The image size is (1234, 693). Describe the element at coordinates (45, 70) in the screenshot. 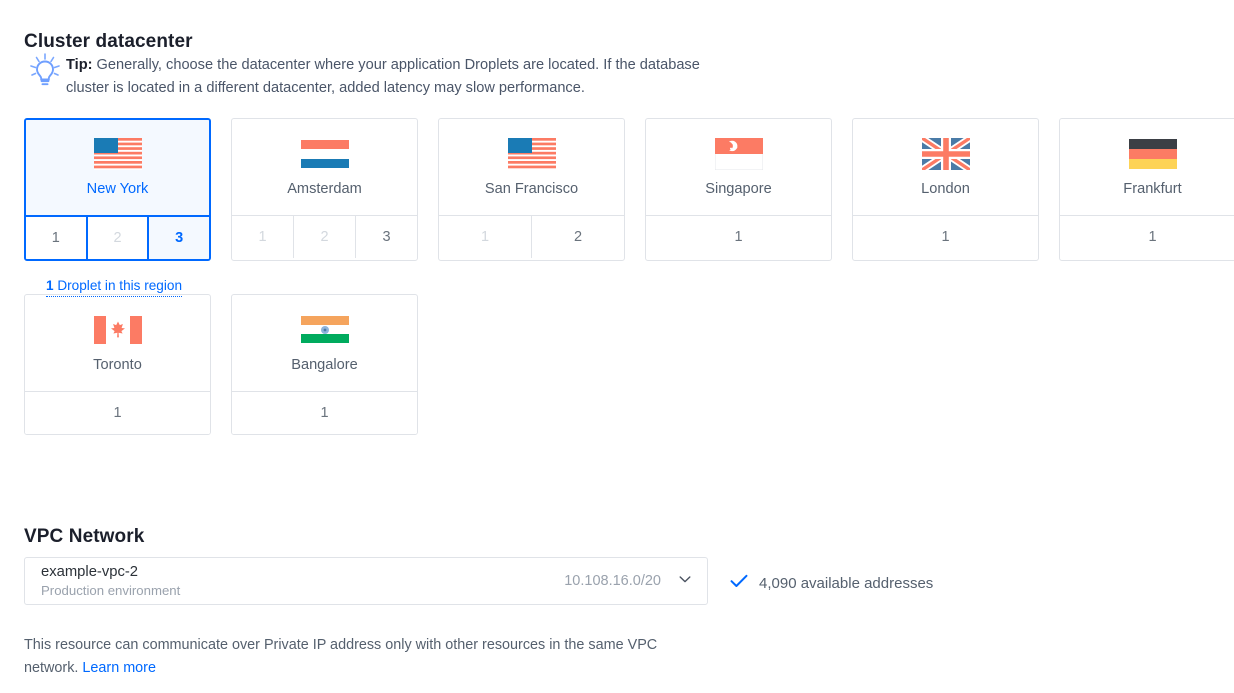

I see `lightbulb-icon` at that location.